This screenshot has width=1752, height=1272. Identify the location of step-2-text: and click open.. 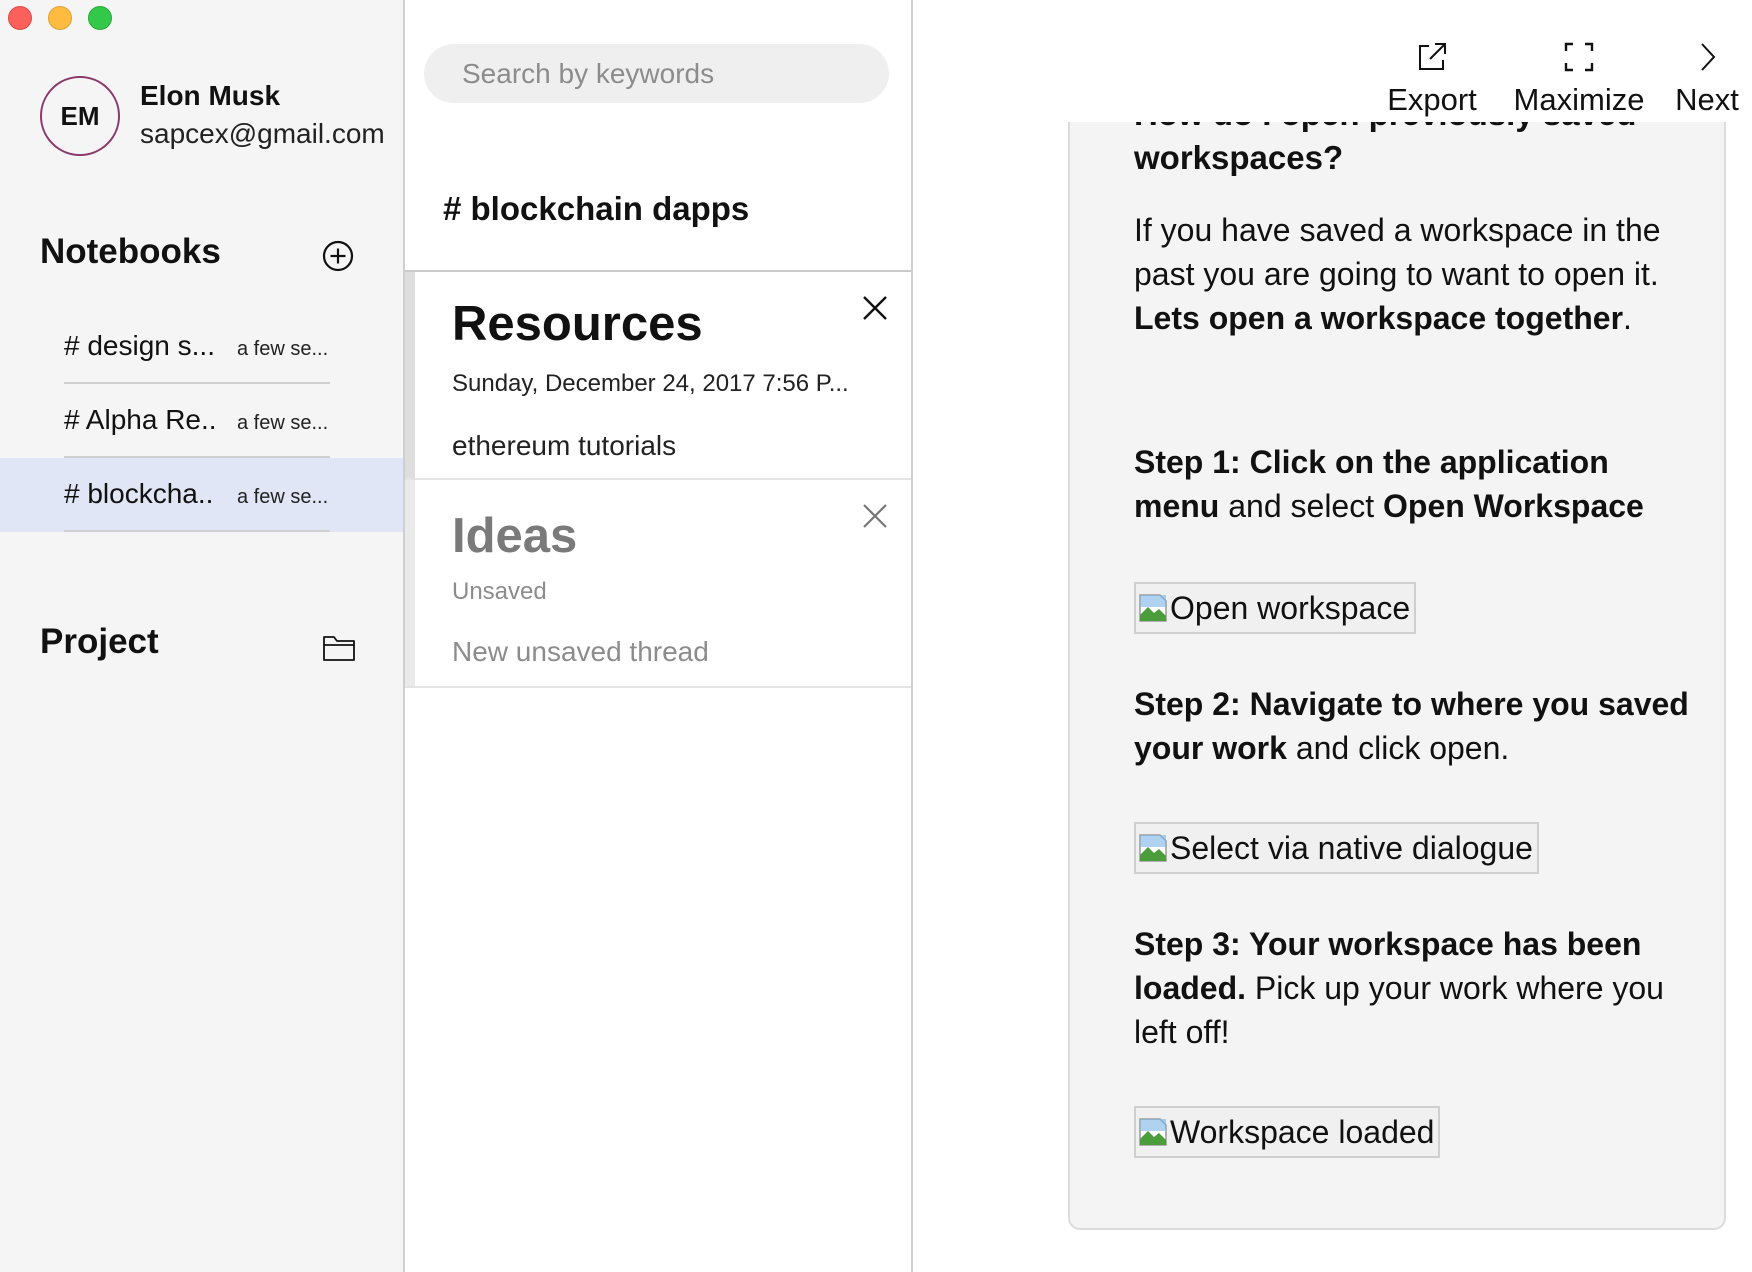
(1398, 748).